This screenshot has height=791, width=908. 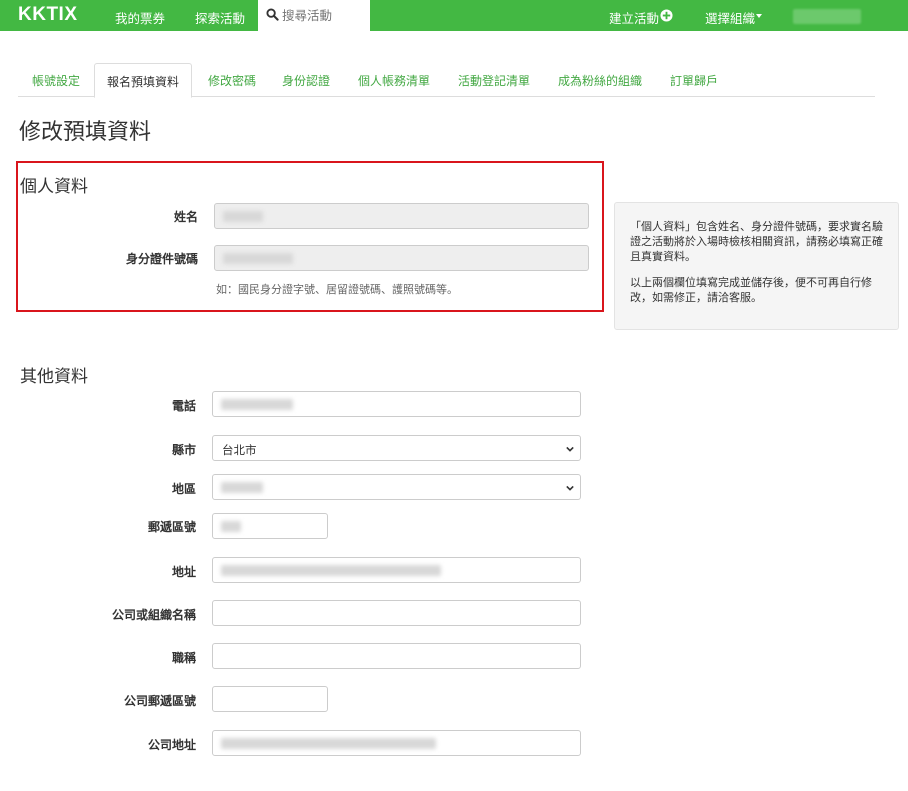 What do you see at coordinates (759, 16) in the screenshot?
I see `caret-down-icon` at bounding box center [759, 16].